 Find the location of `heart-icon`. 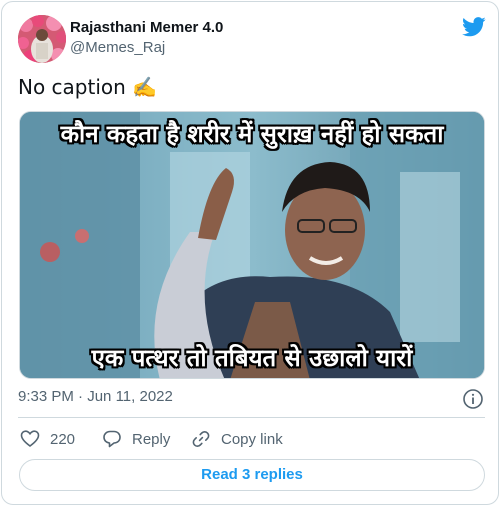

heart-icon is located at coordinates (30, 438).